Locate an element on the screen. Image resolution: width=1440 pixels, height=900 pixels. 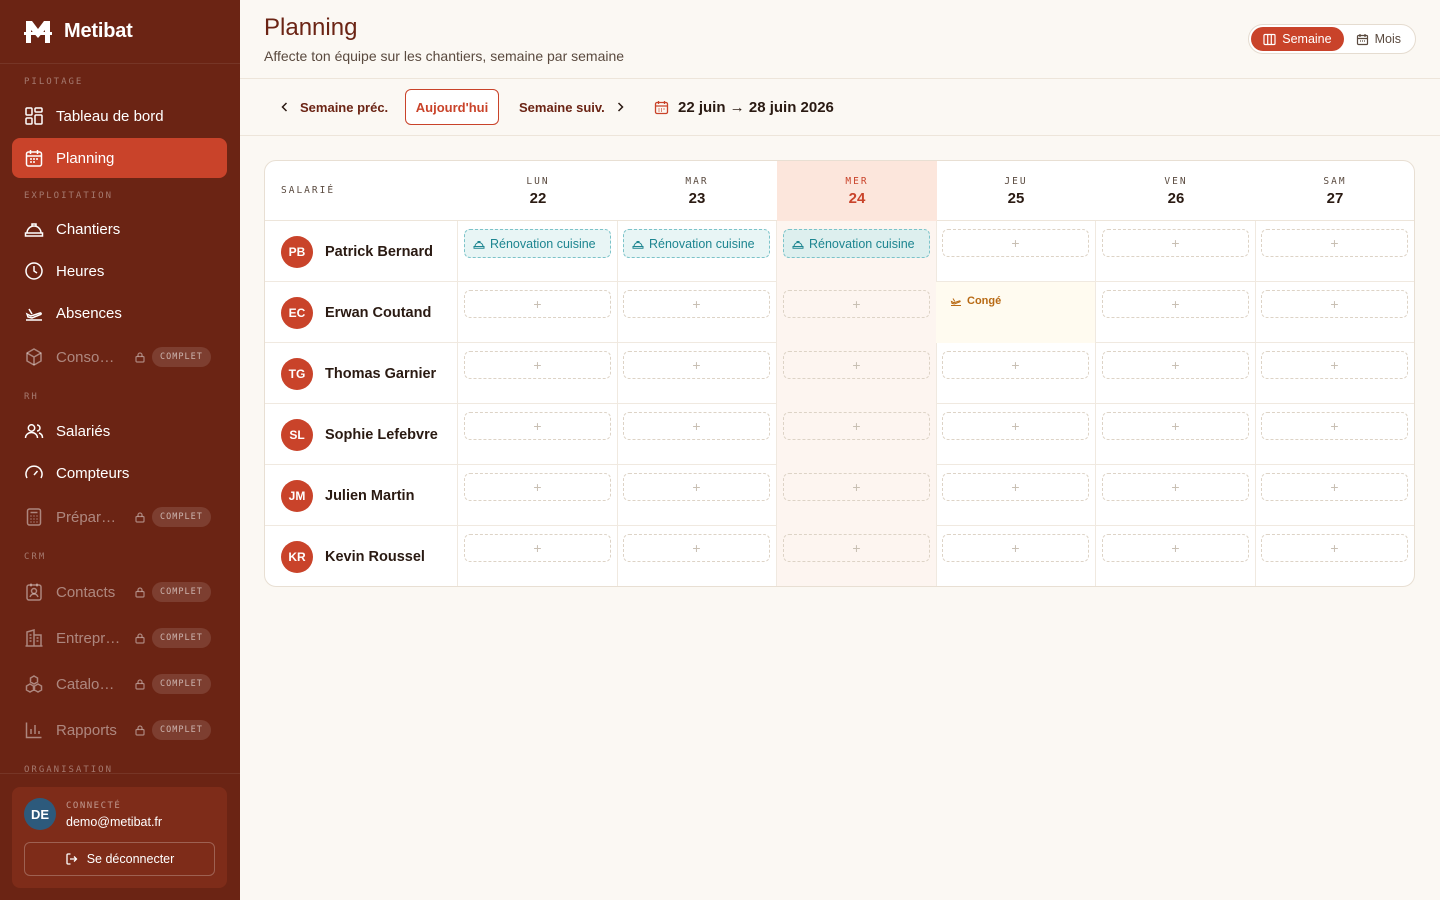
brand: Metibat is located at coordinates (120, 32).